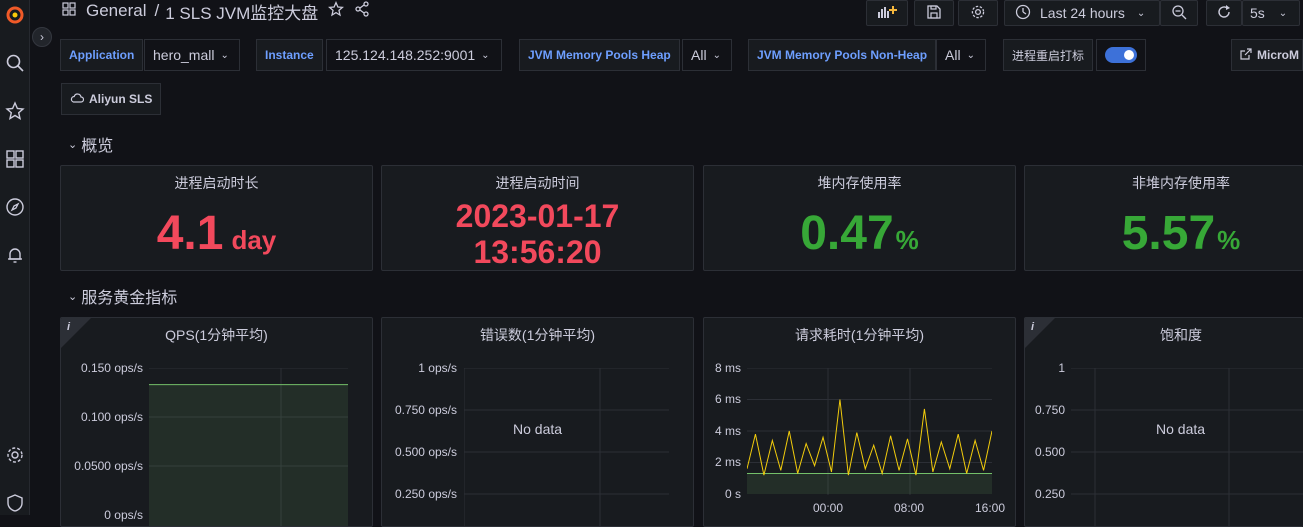 This screenshot has width=1303, height=527. Describe the element at coordinates (859, 335) in the screenshot. I see `panel-title: 请求耗时(1分钟平均)` at that location.